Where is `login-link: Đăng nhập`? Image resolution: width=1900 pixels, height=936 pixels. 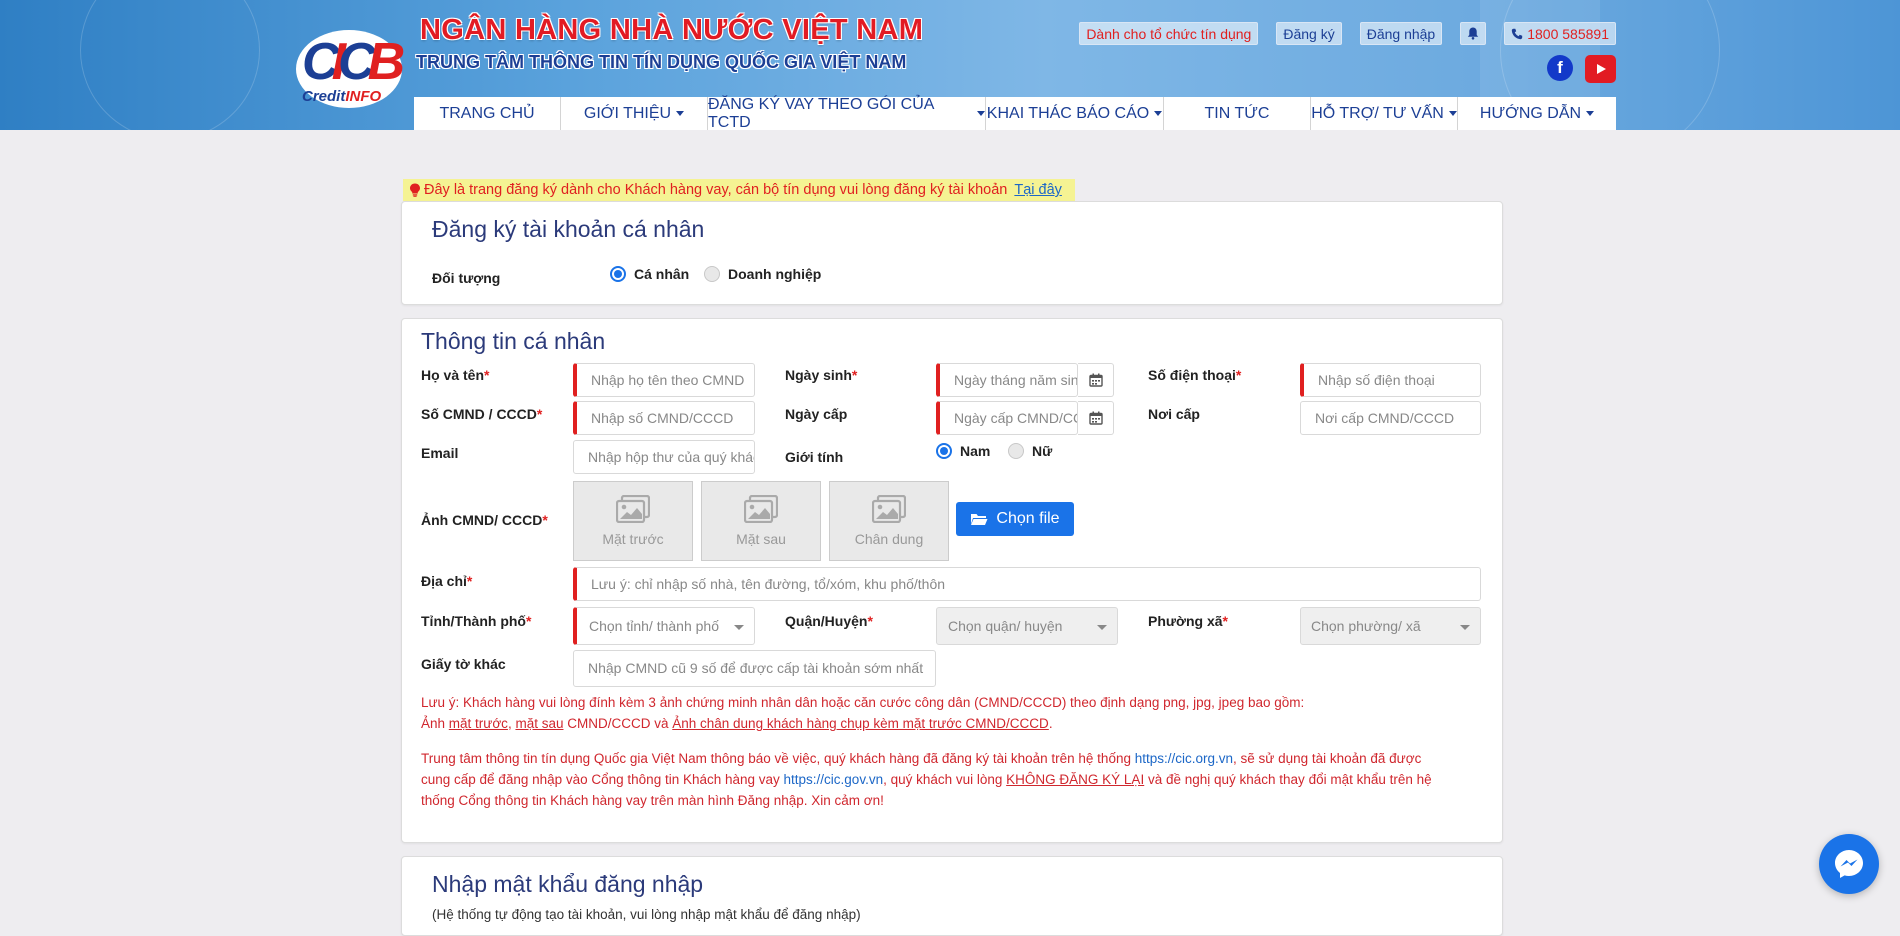
login-link: Đăng nhập is located at coordinates (1401, 33).